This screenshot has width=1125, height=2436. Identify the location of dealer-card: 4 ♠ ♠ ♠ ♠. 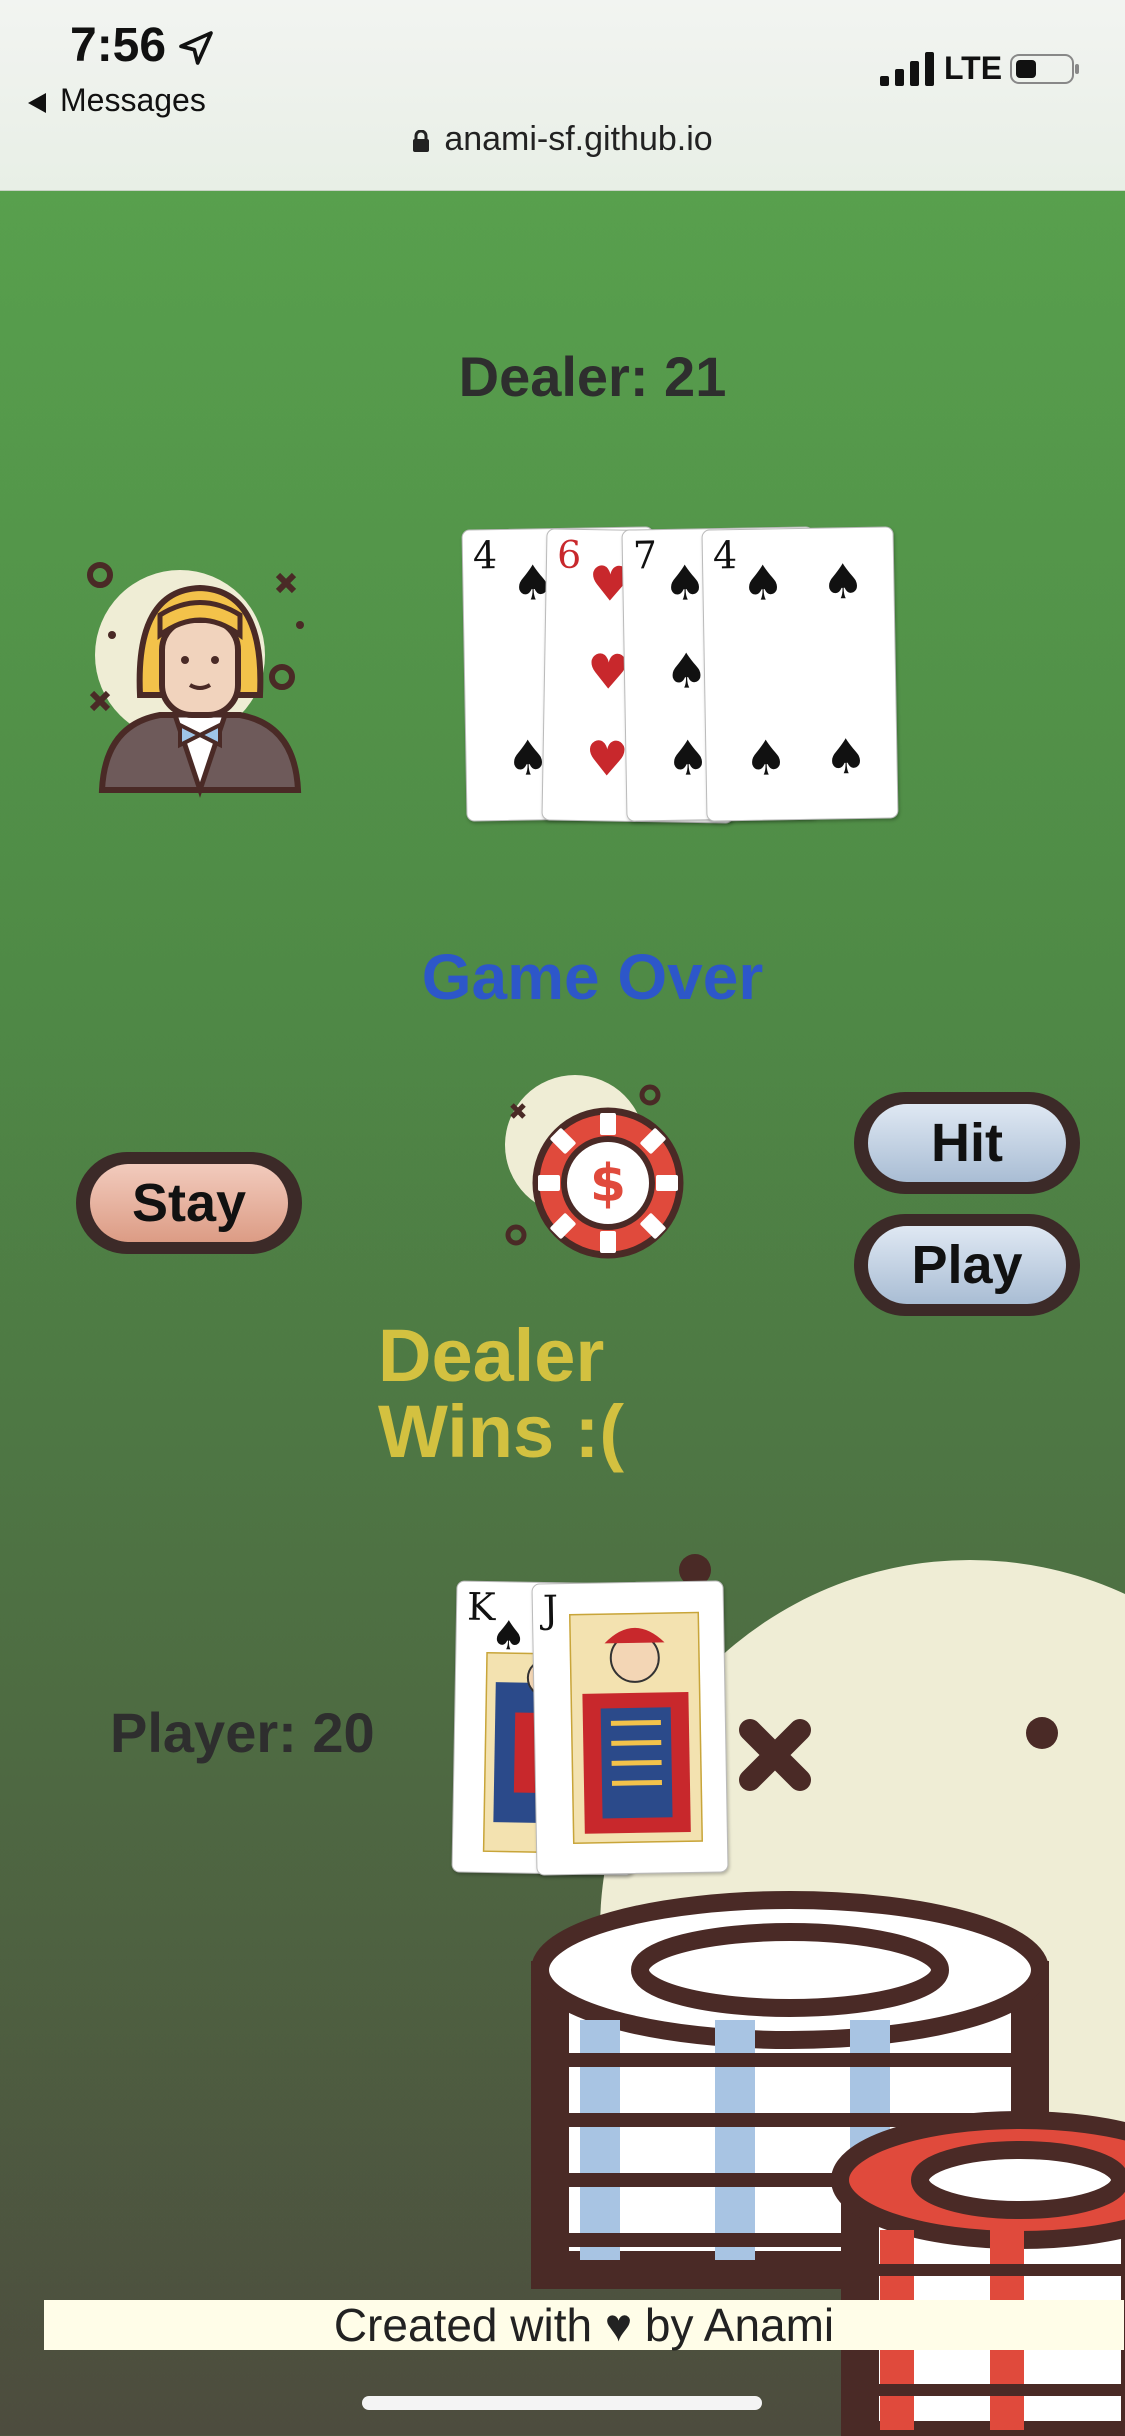
(800, 674).